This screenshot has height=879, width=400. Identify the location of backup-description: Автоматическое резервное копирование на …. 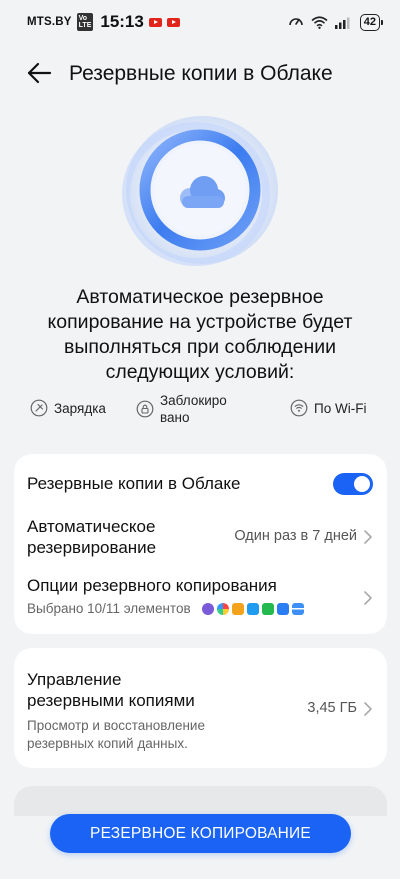
(200, 334).